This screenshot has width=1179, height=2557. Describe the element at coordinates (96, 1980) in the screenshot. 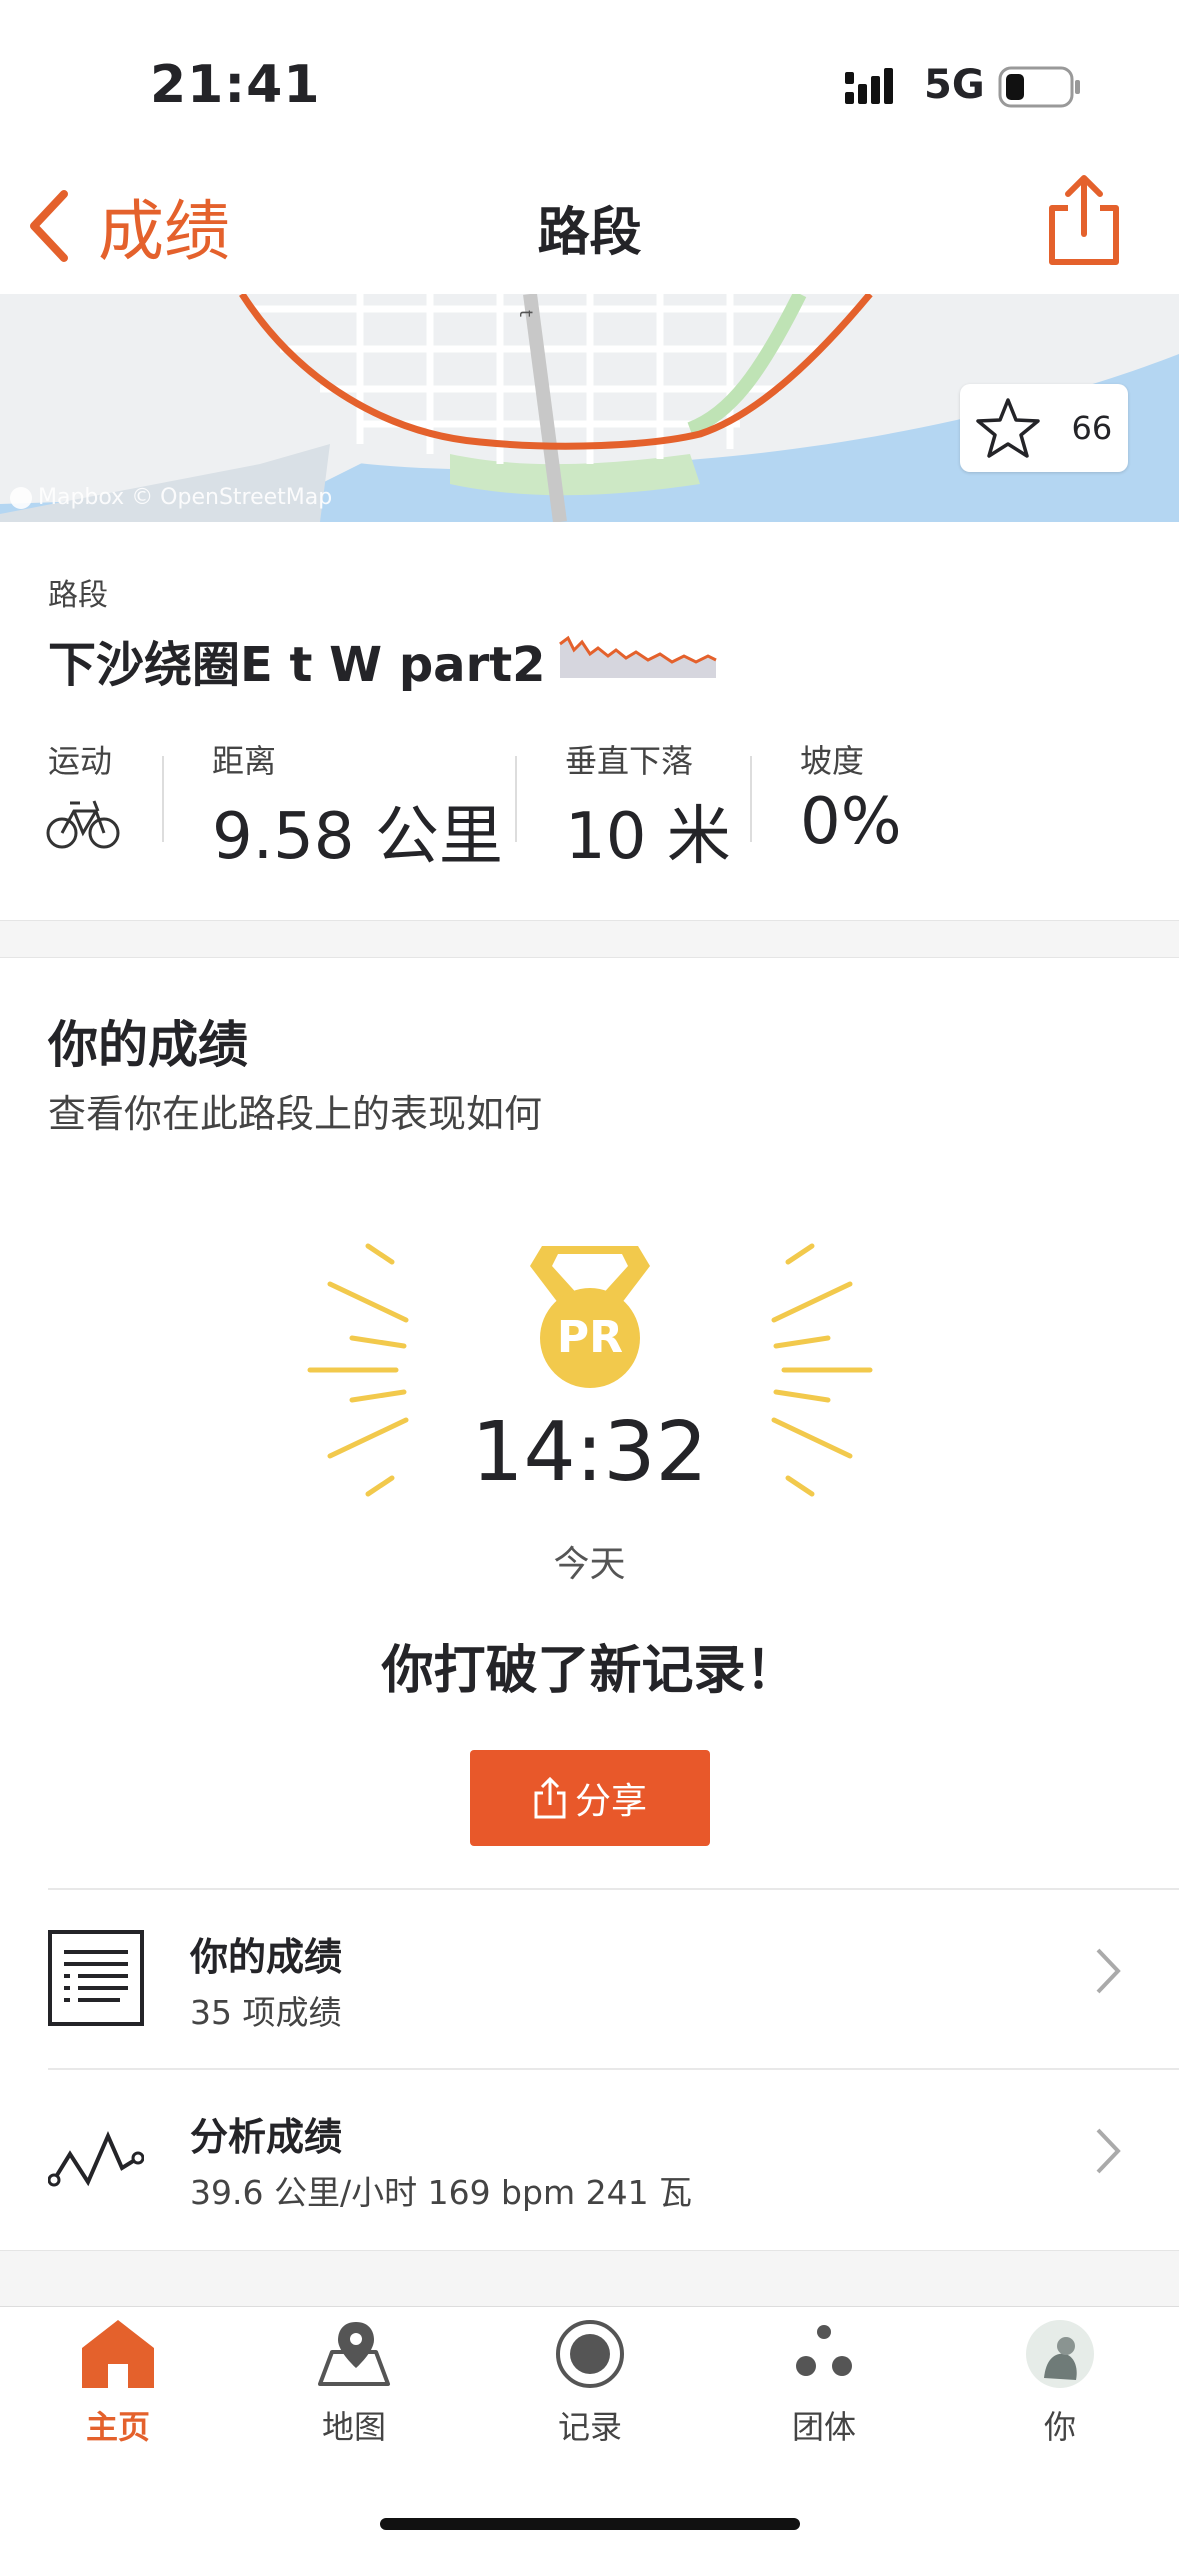

I see `list-icon` at that location.